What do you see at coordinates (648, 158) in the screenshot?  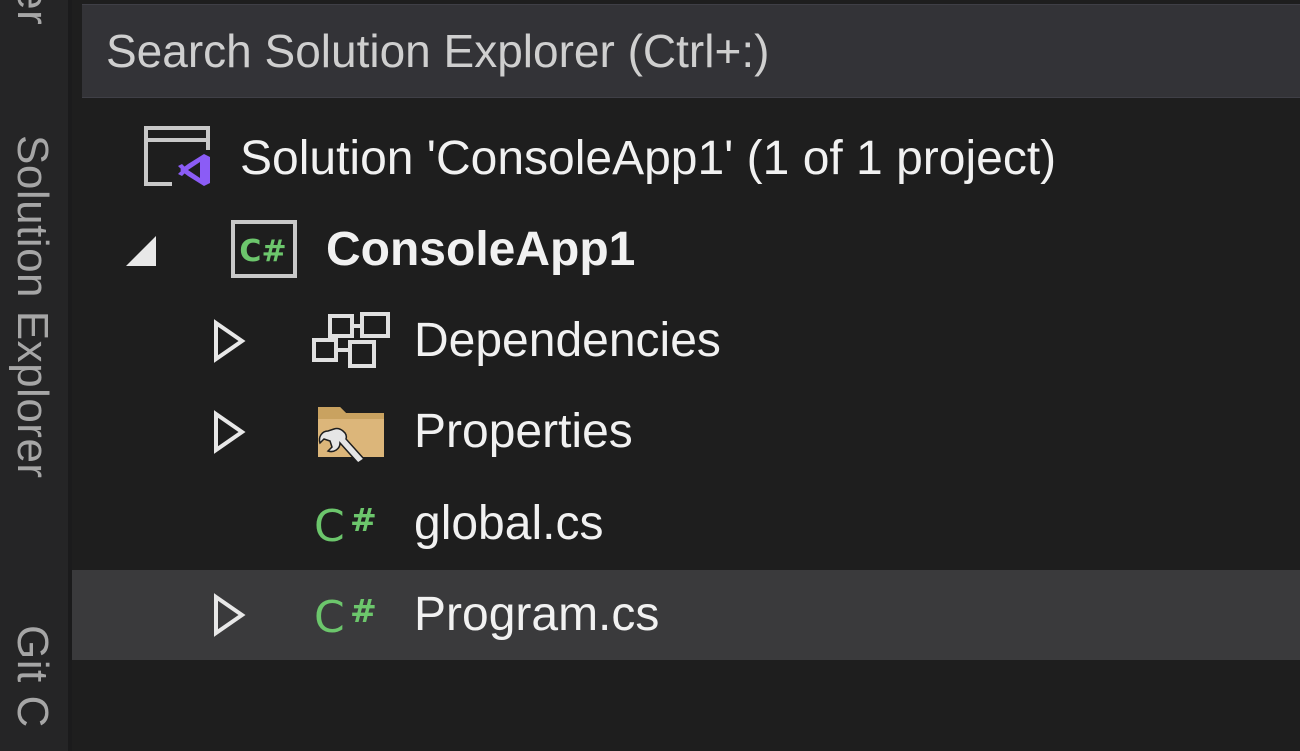 I see `solution-label: Solution 'ConsoleApp1' (1 of 1 project)` at bounding box center [648, 158].